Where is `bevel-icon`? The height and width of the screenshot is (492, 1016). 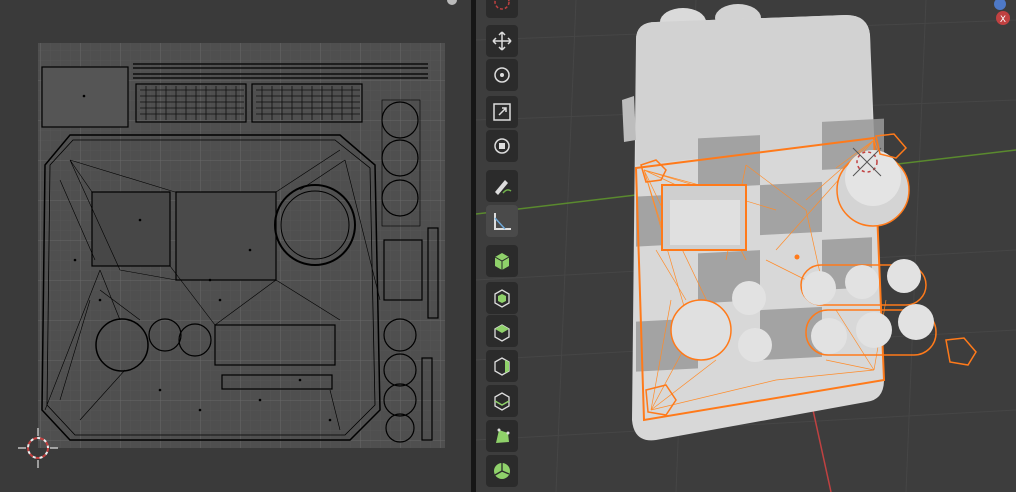 bevel-icon is located at coordinates (502, 366).